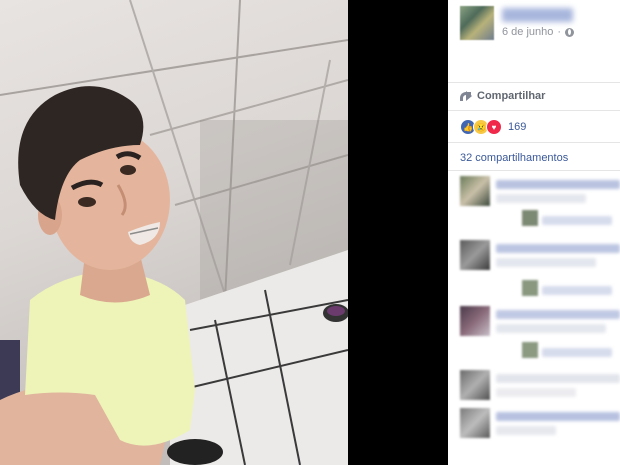  I want to click on share-arrow-icon, so click(466, 96).